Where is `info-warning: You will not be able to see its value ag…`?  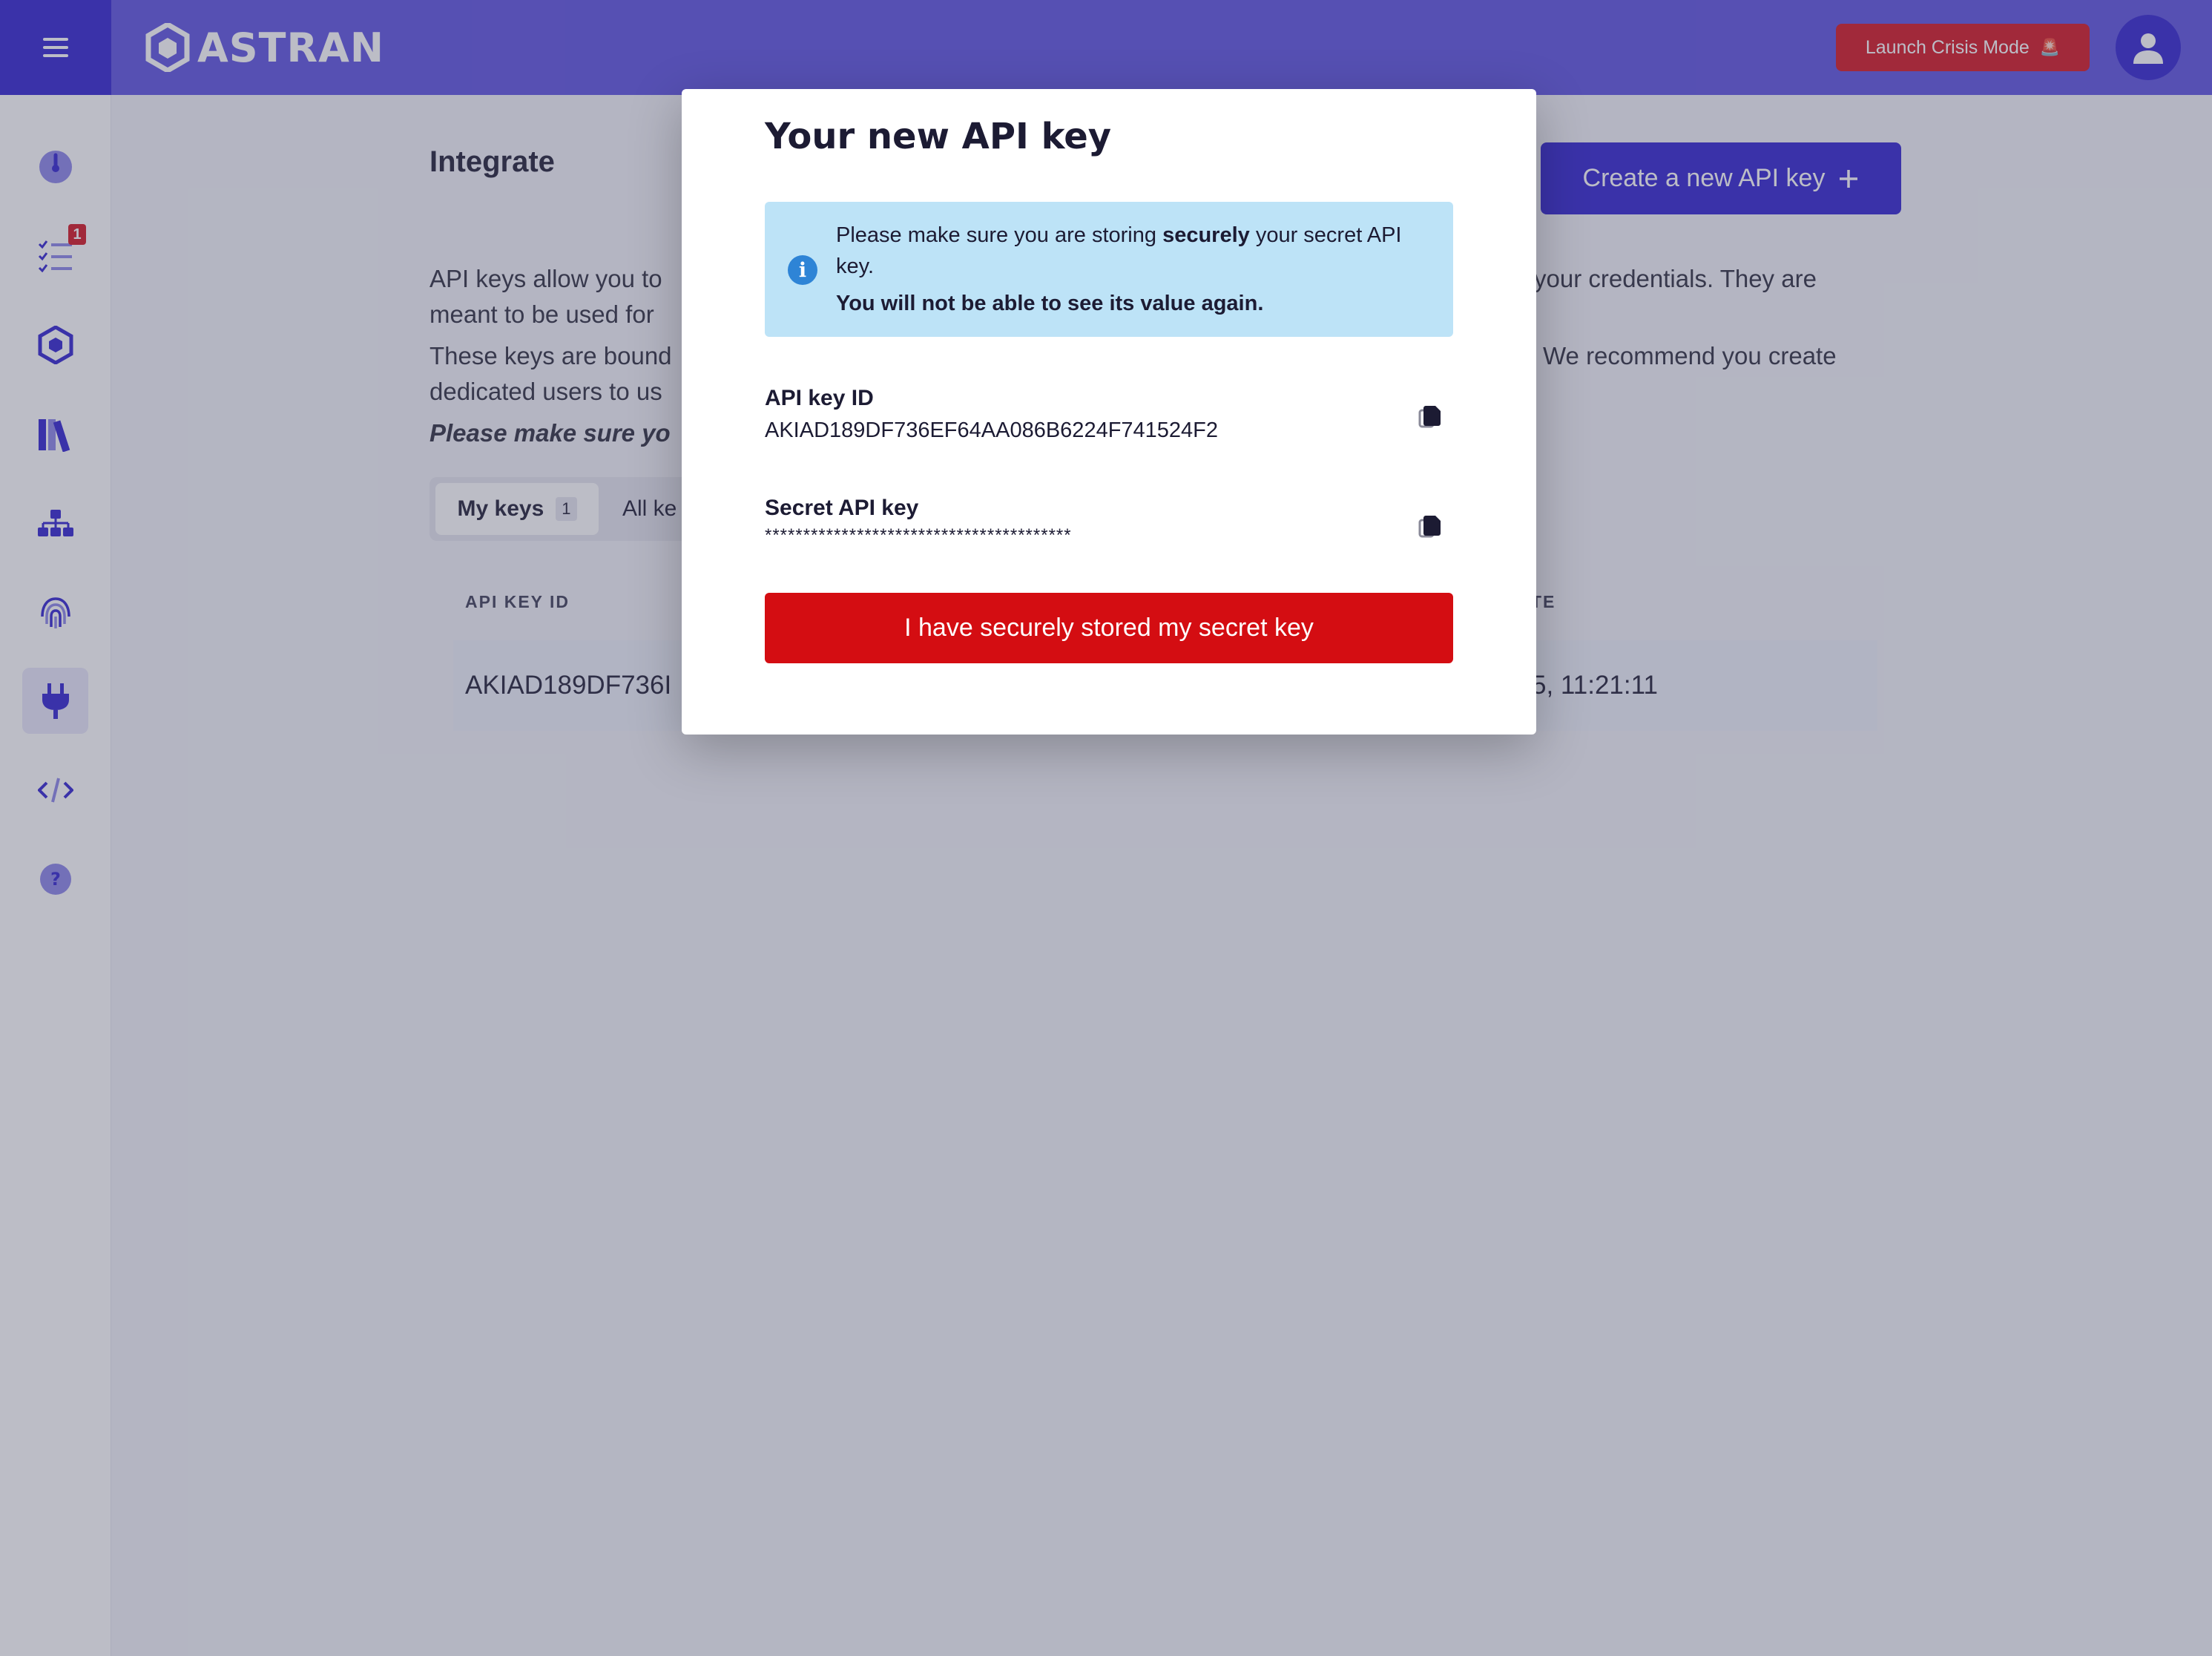 info-warning: You will not be able to see its value ag… is located at coordinates (1050, 303).